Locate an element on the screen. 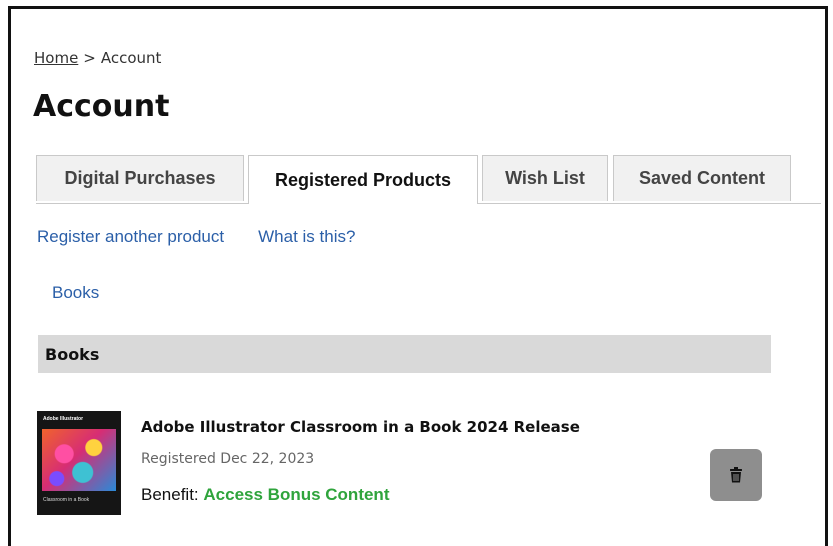  book-cover-image: Adobe Illustrator Classroom in a Book is located at coordinates (79, 463).